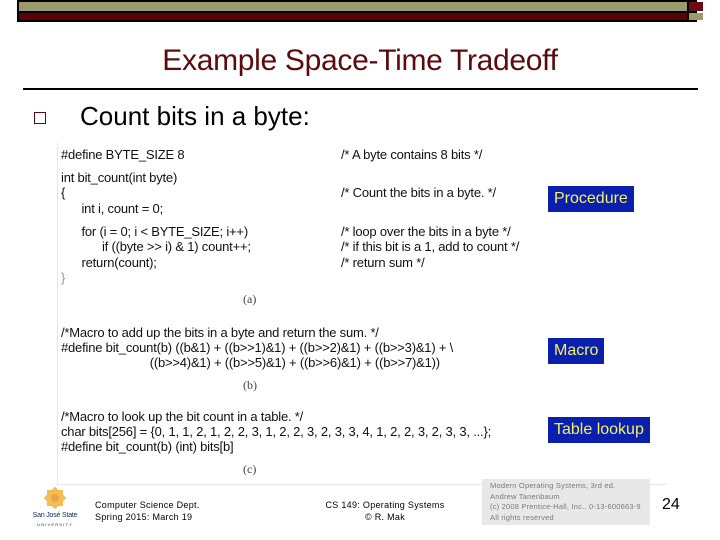  I want to click on reference-line: Modern Operating Systems, 3rd ed., so click(553, 485).